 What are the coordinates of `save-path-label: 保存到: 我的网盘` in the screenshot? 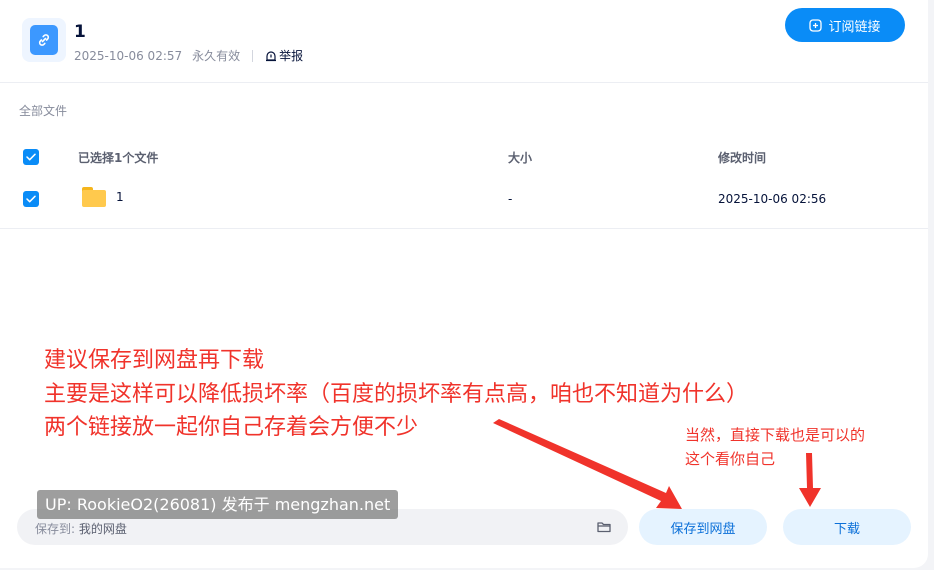 It's located at (81, 529).